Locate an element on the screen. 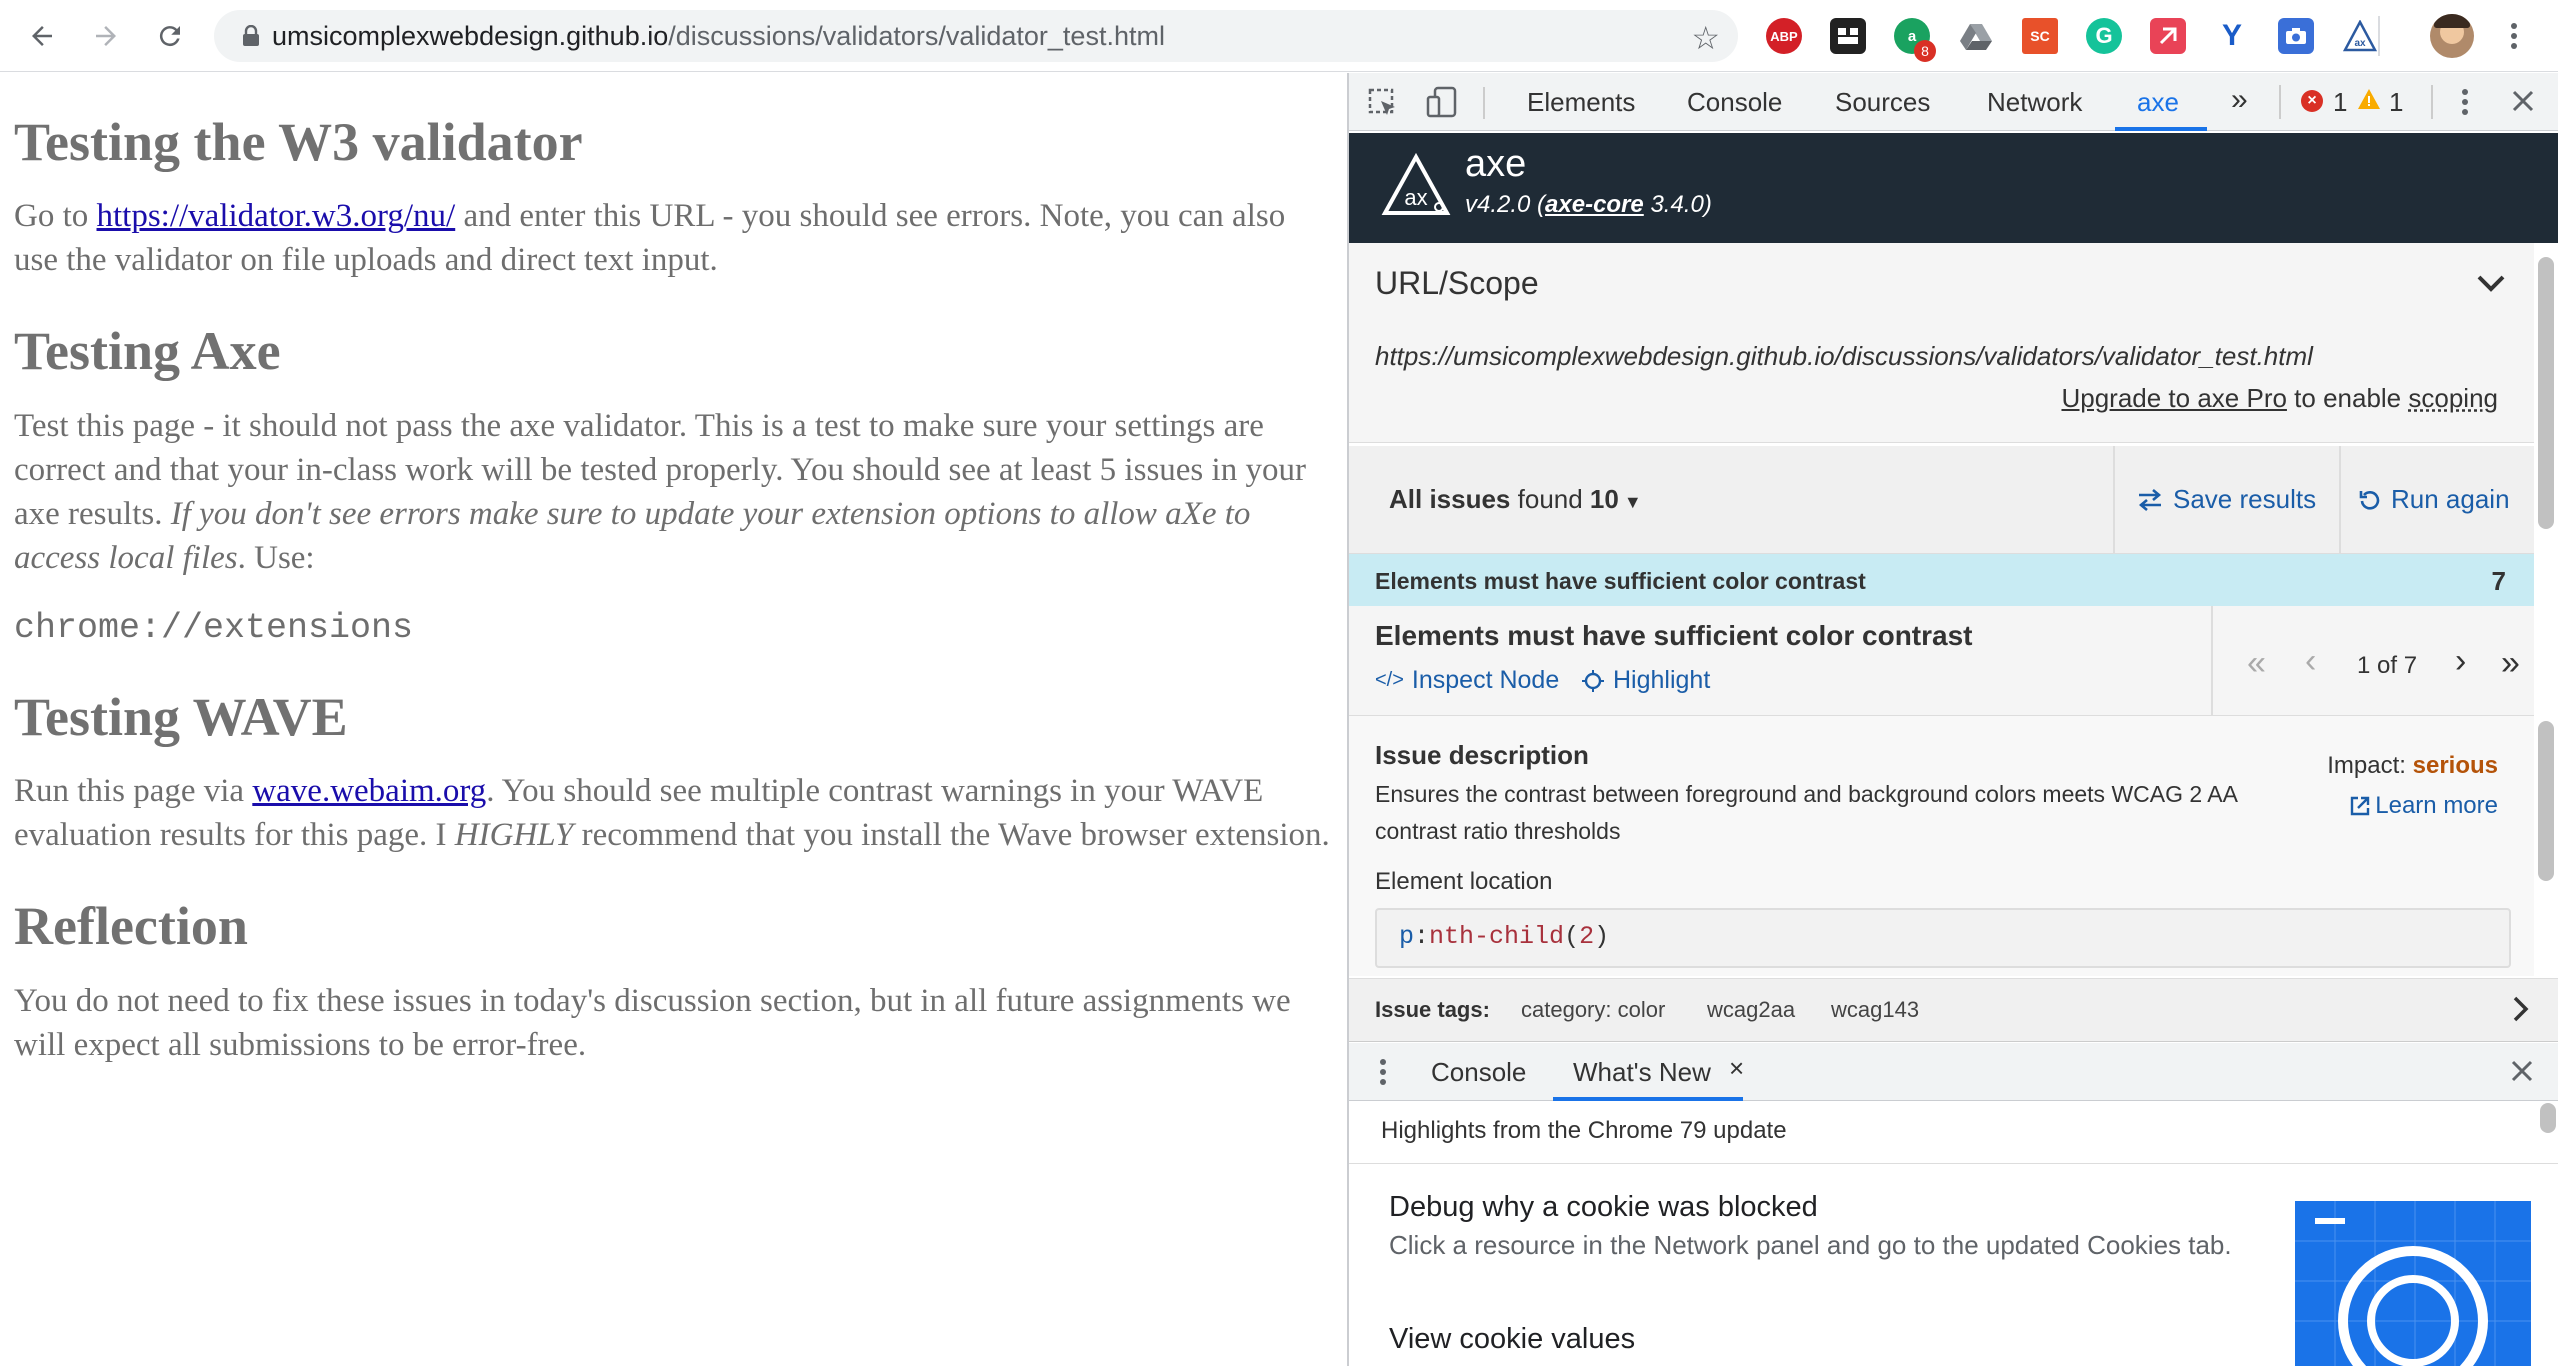 Image resolution: width=2558 pixels, height=1366 pixels. drawer-tab-whats-new: What's New is located at coordinates (1642, 1072).